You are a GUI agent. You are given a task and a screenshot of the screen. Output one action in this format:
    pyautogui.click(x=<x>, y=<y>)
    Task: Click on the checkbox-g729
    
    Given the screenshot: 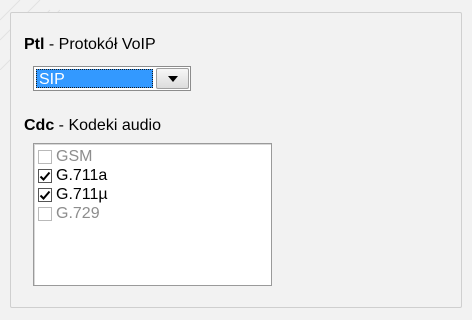 What is the action you would take?
    pyautogui.click(x=45, y=214)
    